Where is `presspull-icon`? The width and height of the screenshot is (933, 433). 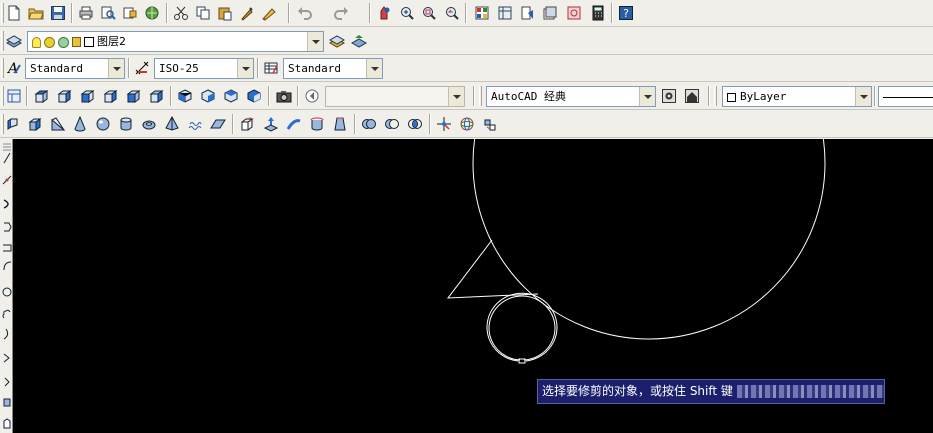 presspull-icon is located at coordinates (271, 124).